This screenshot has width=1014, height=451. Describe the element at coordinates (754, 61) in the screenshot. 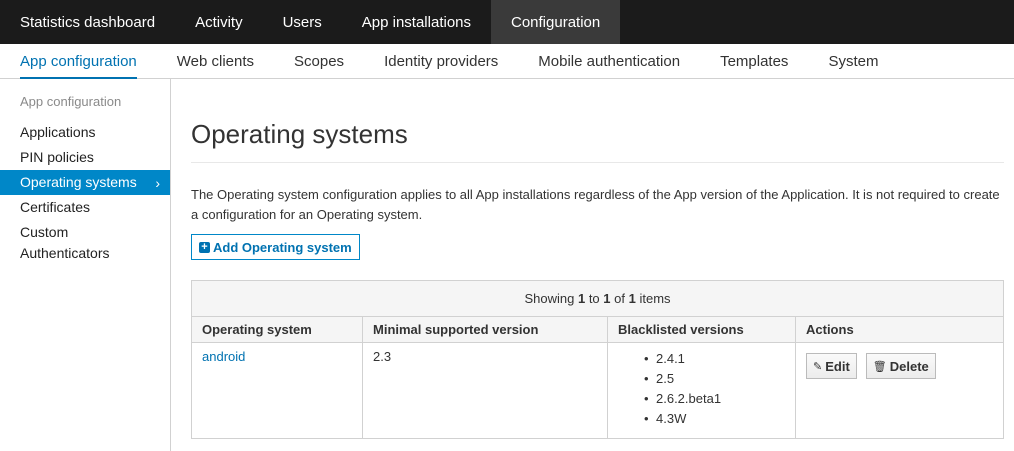

I see `subtab-templates: Templates` at that location.